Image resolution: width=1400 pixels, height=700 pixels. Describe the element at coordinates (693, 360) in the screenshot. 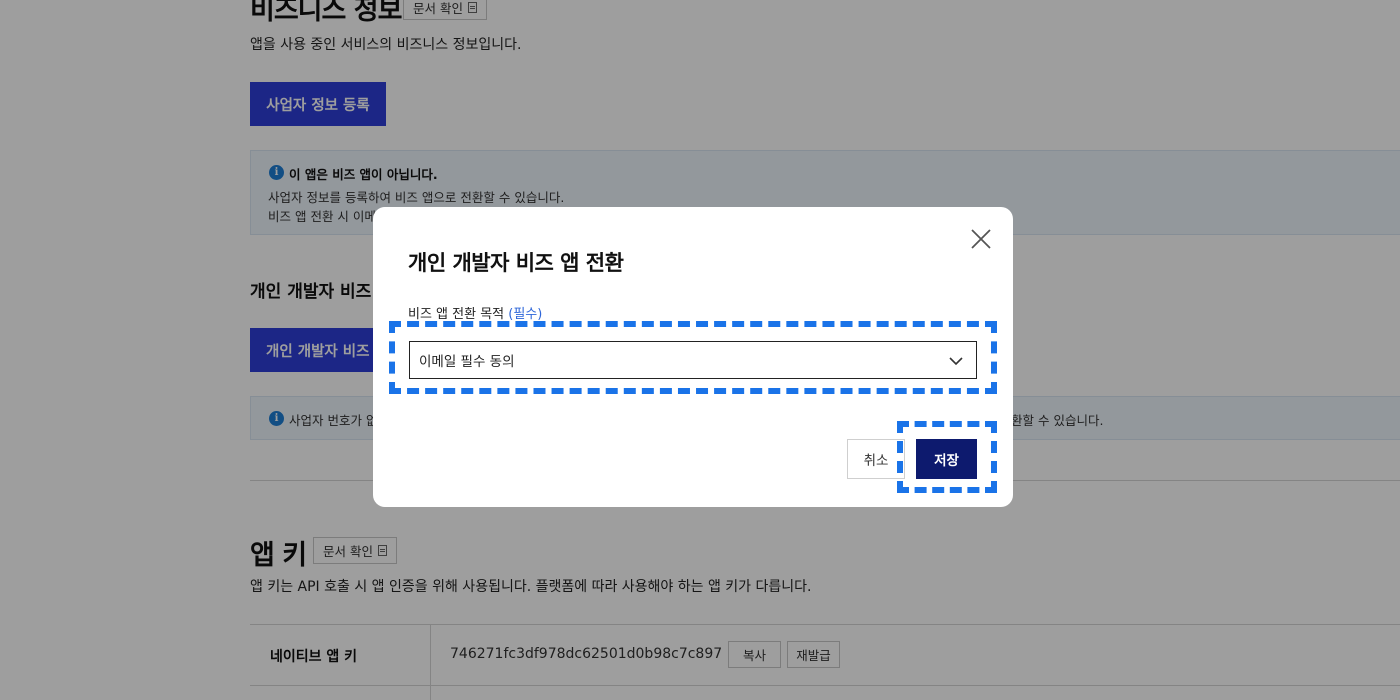

I see `purpose-select: 이메일 필수 동의` at that location.